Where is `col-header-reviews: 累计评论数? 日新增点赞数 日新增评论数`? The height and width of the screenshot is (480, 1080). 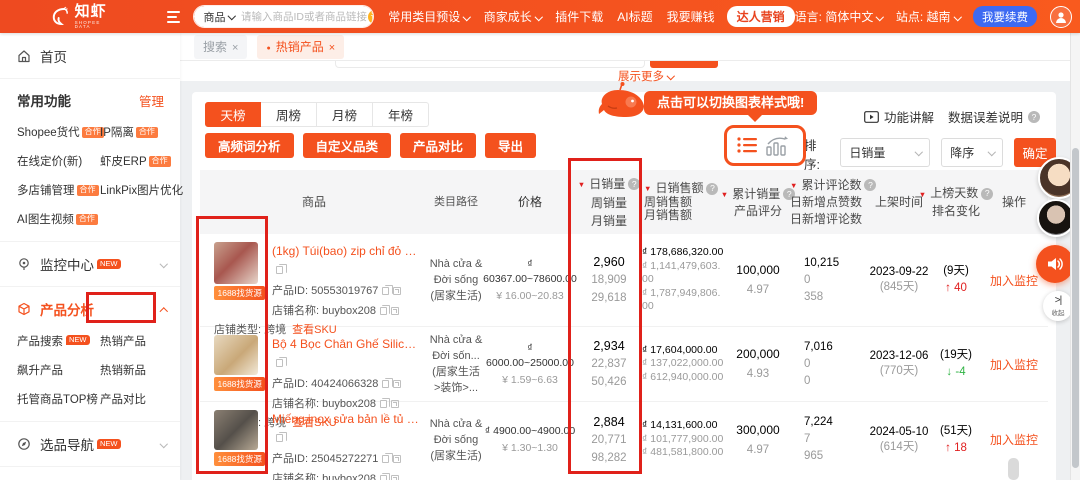
col-header-reviews: 累计评论数? 日新增点赞数 日新增评论数 is located at coordinates (832, 202).